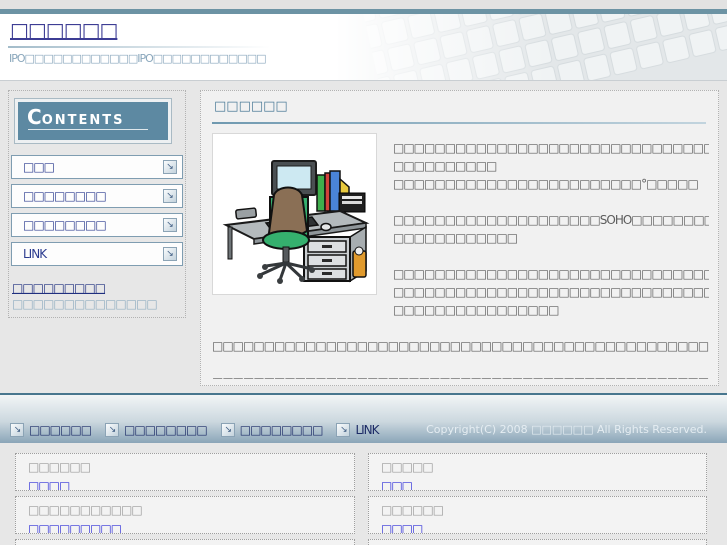 The height and width of the screenshot is (545, 727). I want to click on footer-link-label: LINK, so click(367, 430).